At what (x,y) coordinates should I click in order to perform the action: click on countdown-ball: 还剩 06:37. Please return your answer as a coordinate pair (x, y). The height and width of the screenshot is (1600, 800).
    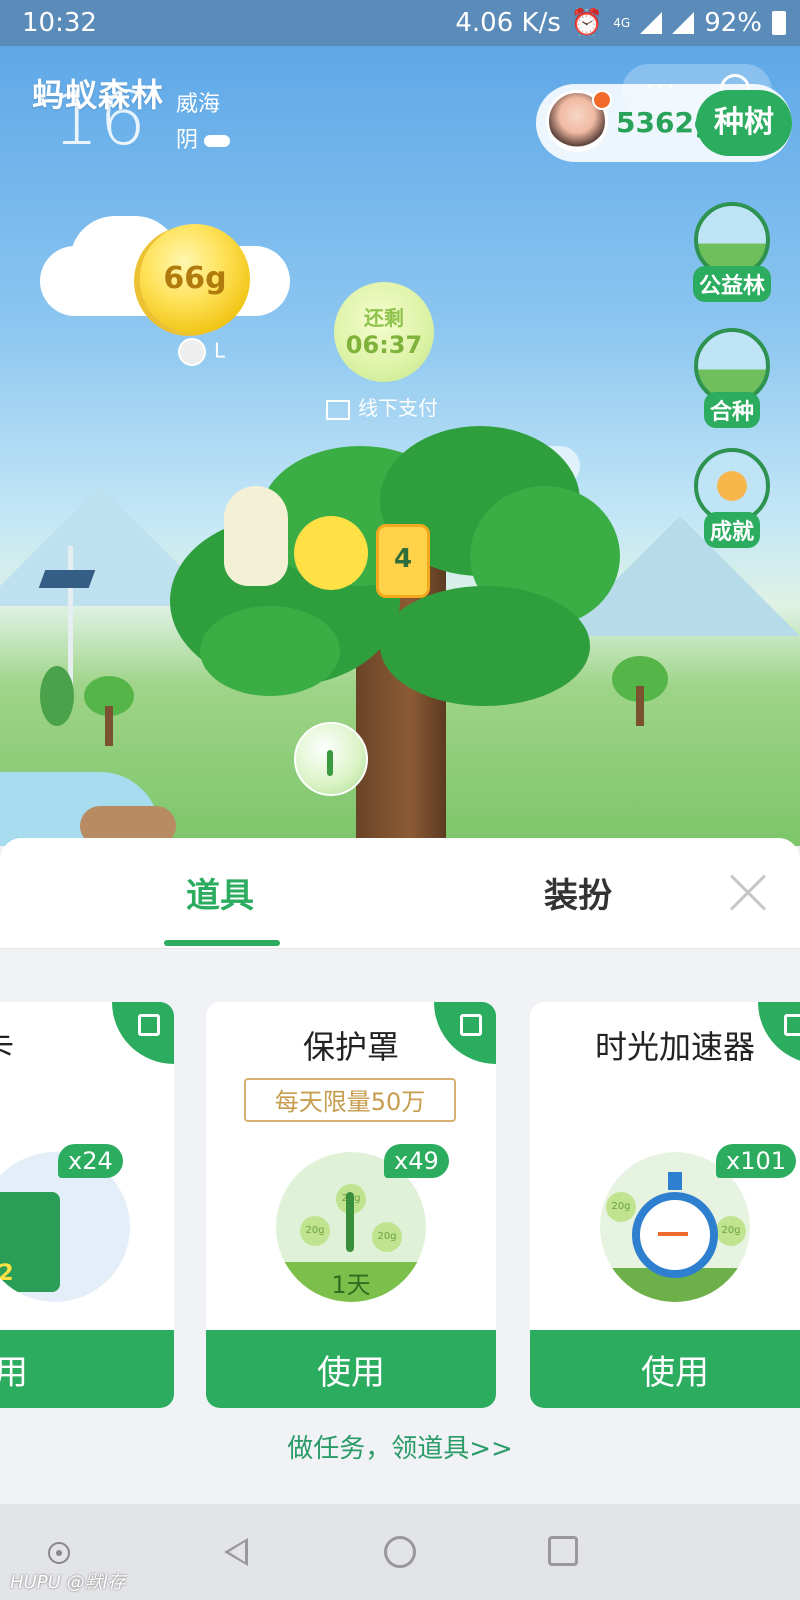
    Looking at the image, I should click on (384, 332).